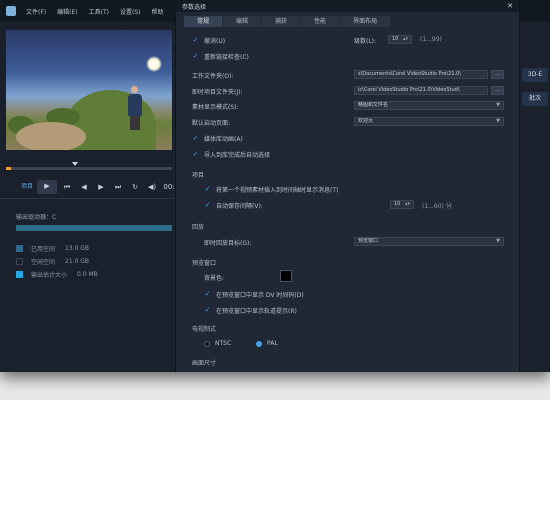  Describe the element at coordinates (397, 204) in the screenshot. I see `autosave-value: 10` at that location.